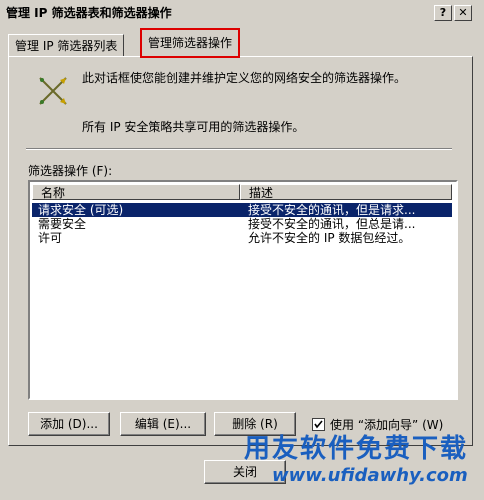 The height and width of the screenshot is (500, 484). What do you see at coordinates (463, 13) in the screenshot?
I see `close-window-button: ✕` at bounding box center [463, 13].